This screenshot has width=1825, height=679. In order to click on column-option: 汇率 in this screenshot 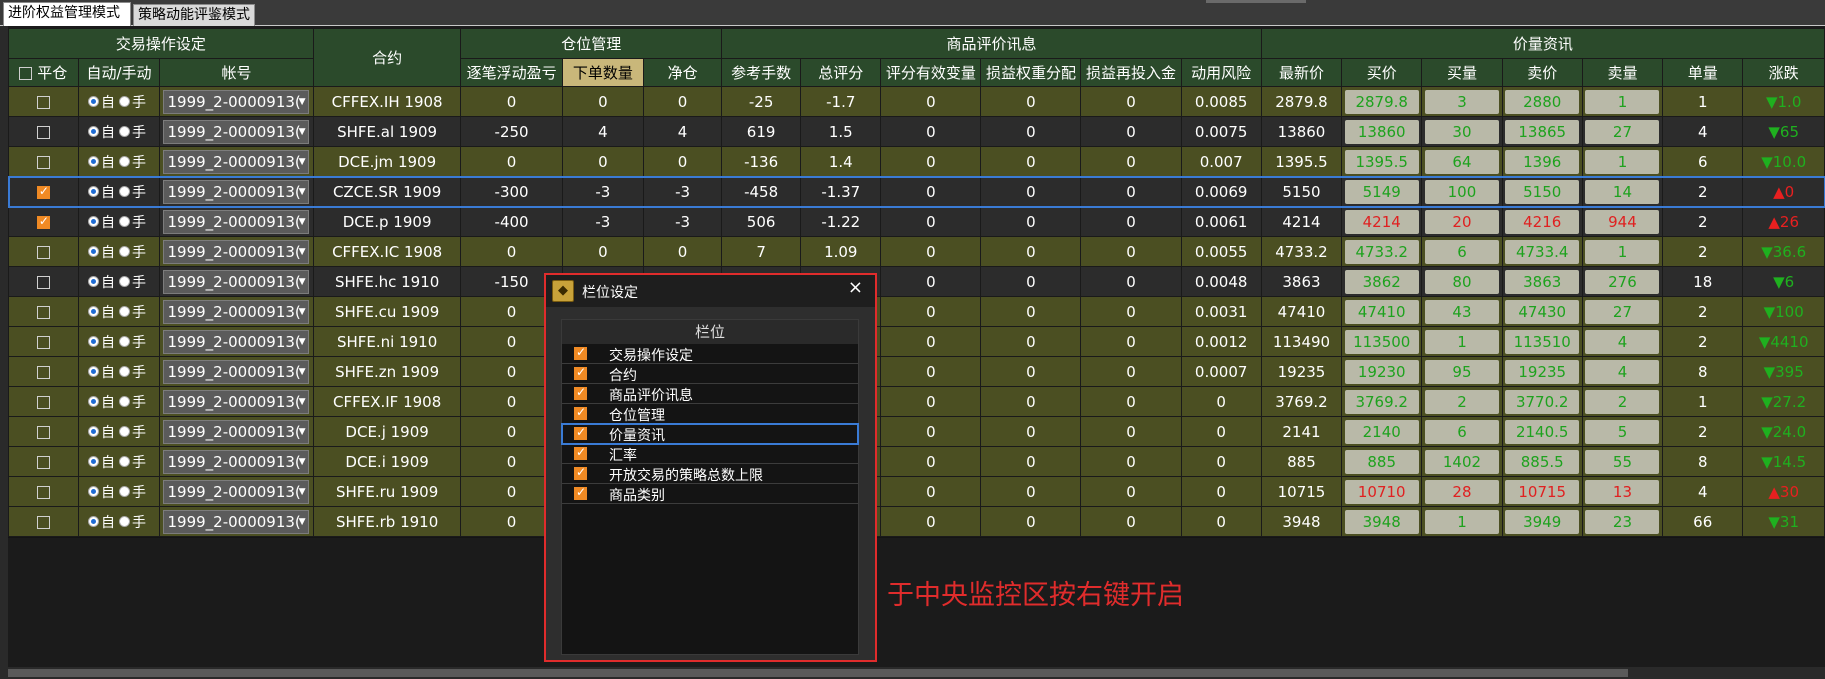, I will do `click(710, 454)`.